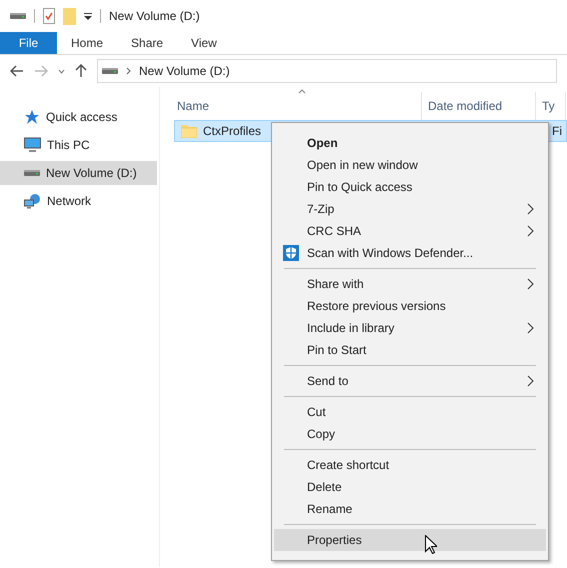  Describe the element at coordinates (410, 412) in the screenshot. I see `menu-item: Cut` at that location.